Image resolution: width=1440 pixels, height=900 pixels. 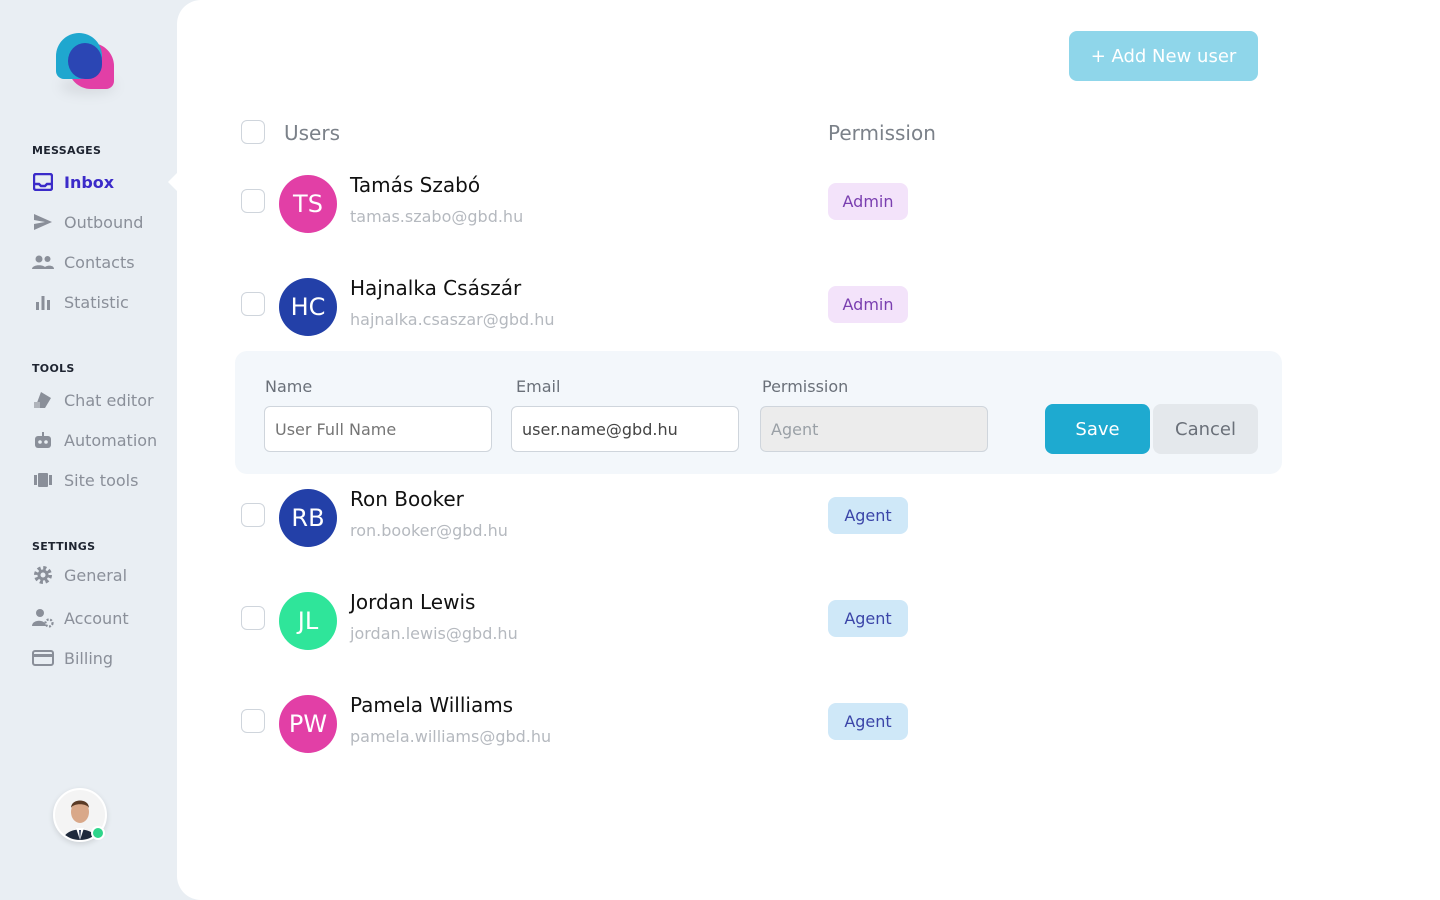 I want to click on sidebar-item-automation: Automation, so click(x=102, y=440).